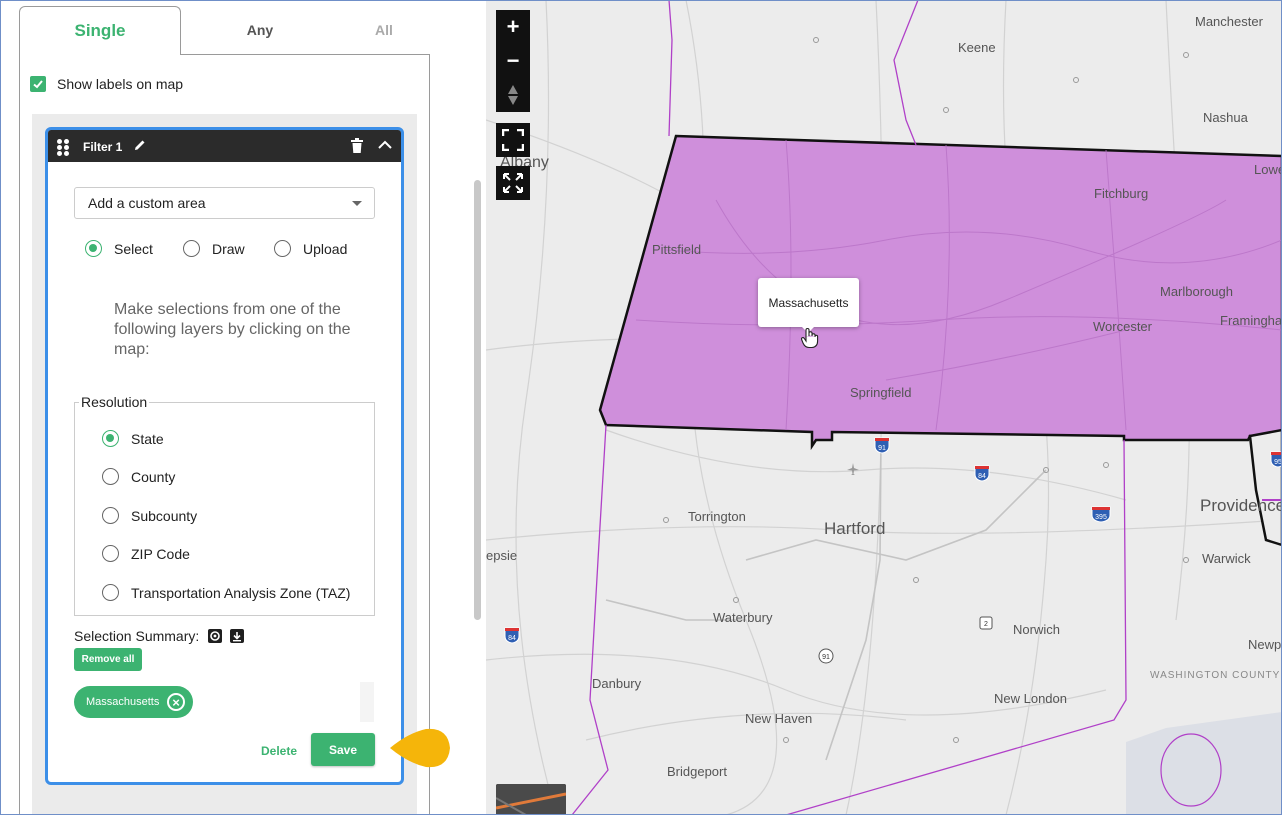  Describe the element at coordinates (343, 749) in the screenshot. I see `save-button: Save` at that location.